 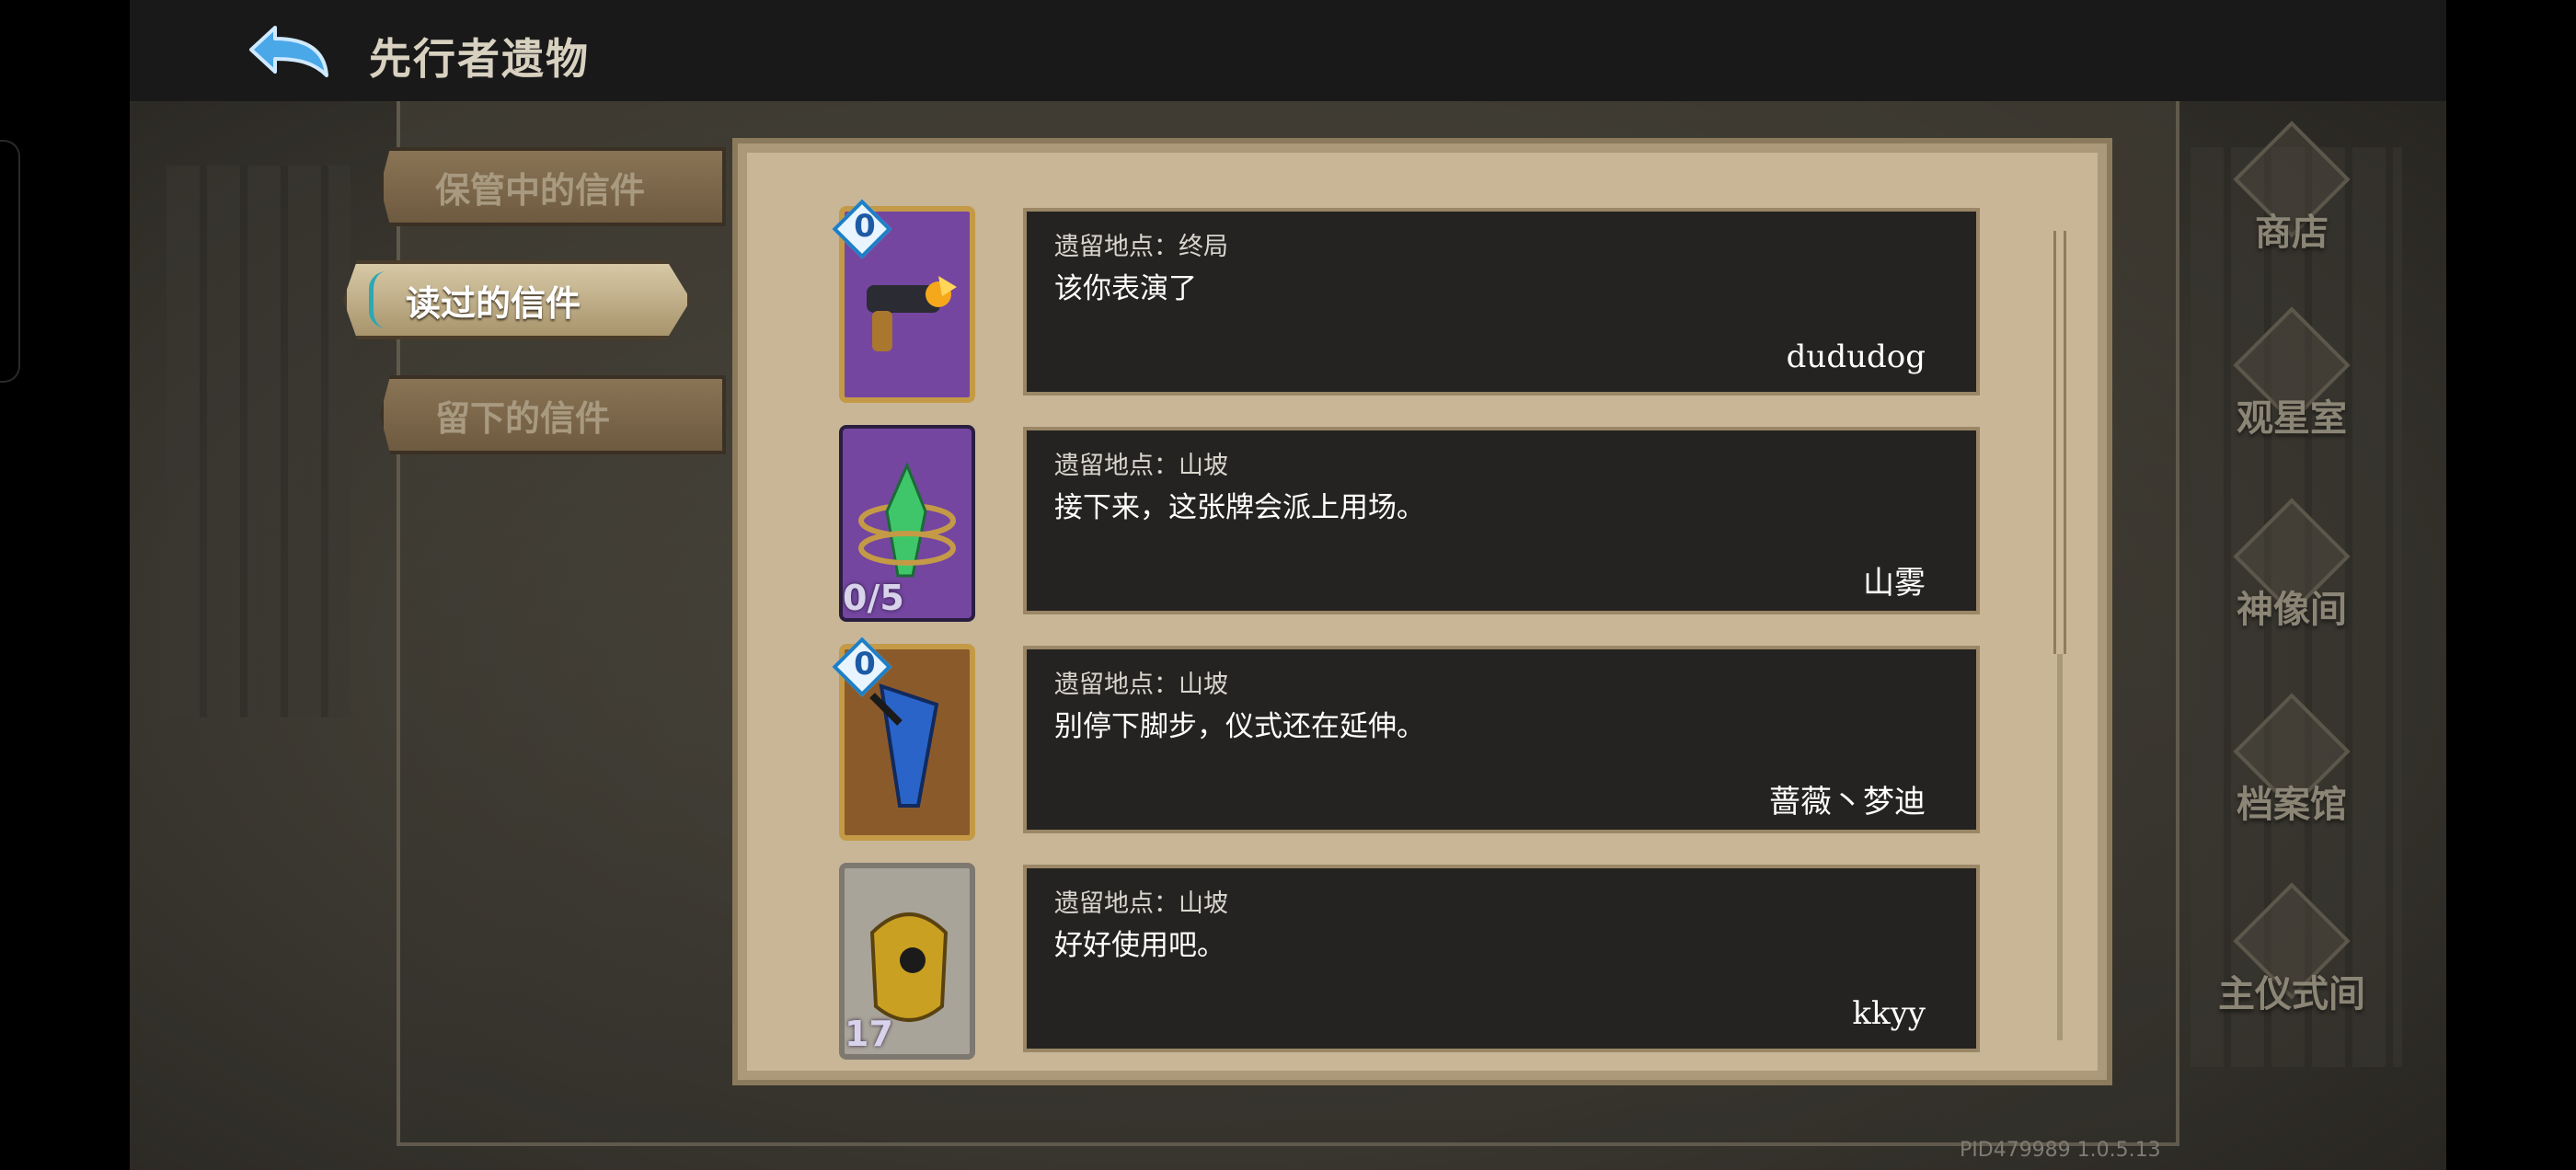 What do you see at coordinates (523, 417) in the screenshot?
I see `tab-label: 留下的信件` at bounding box center [523, 417].